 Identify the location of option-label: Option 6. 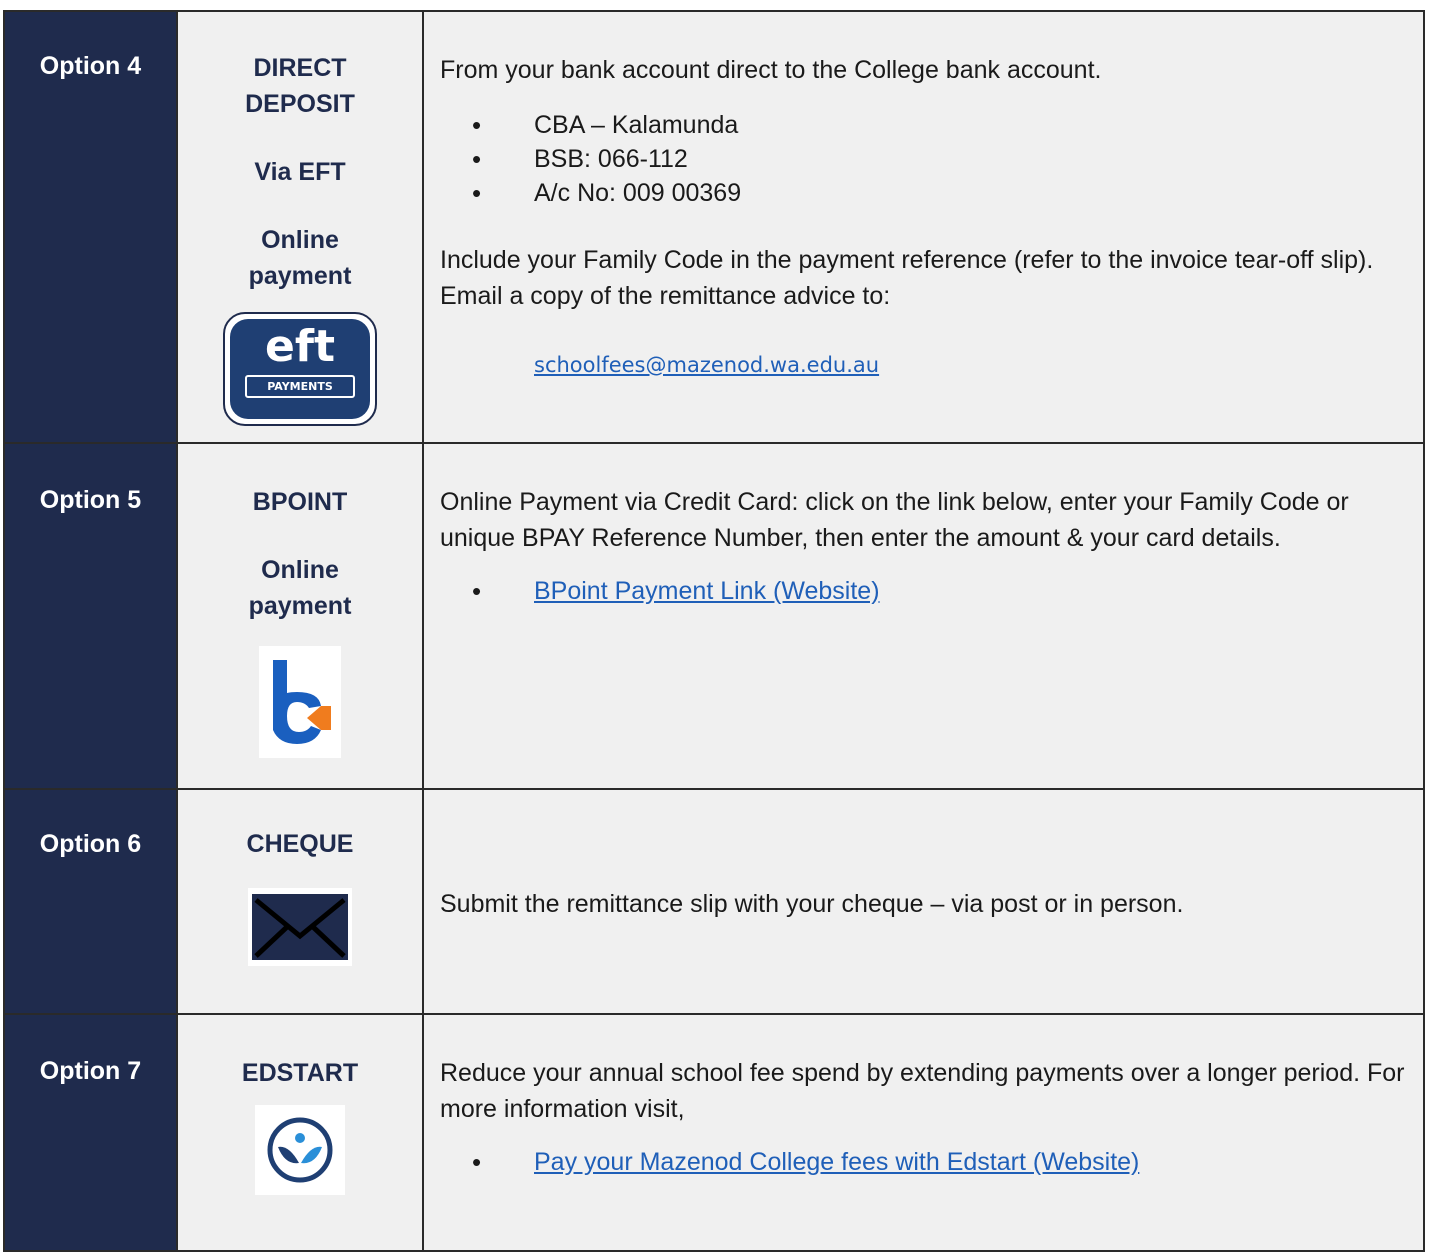
(90, 844).